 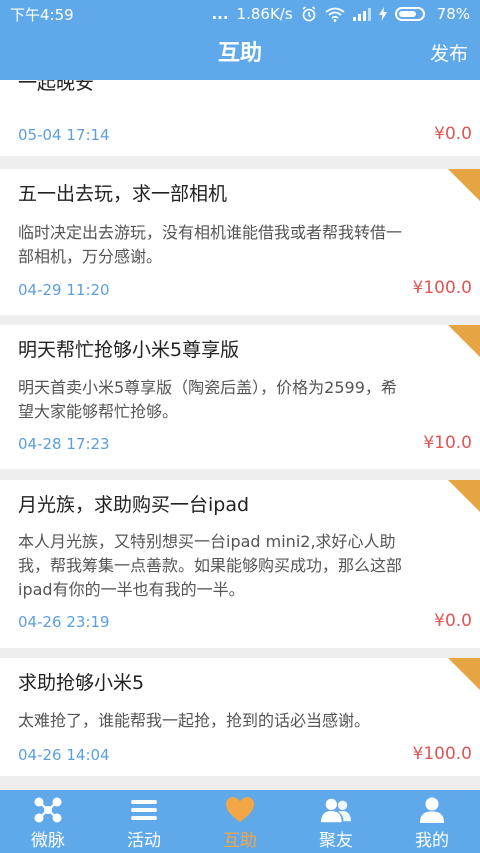 I want to click on item-date: 04-28 17:23, so click(x=64, y=444).